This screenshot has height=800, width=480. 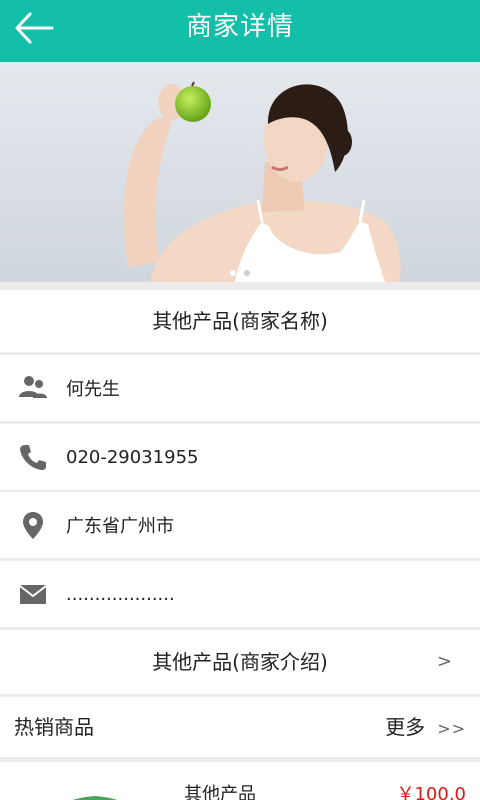 What do you see at coordinates (132, 457) in the screenshot?
I see `phone-text: 020-29031955` at bounding box center [132, 457].